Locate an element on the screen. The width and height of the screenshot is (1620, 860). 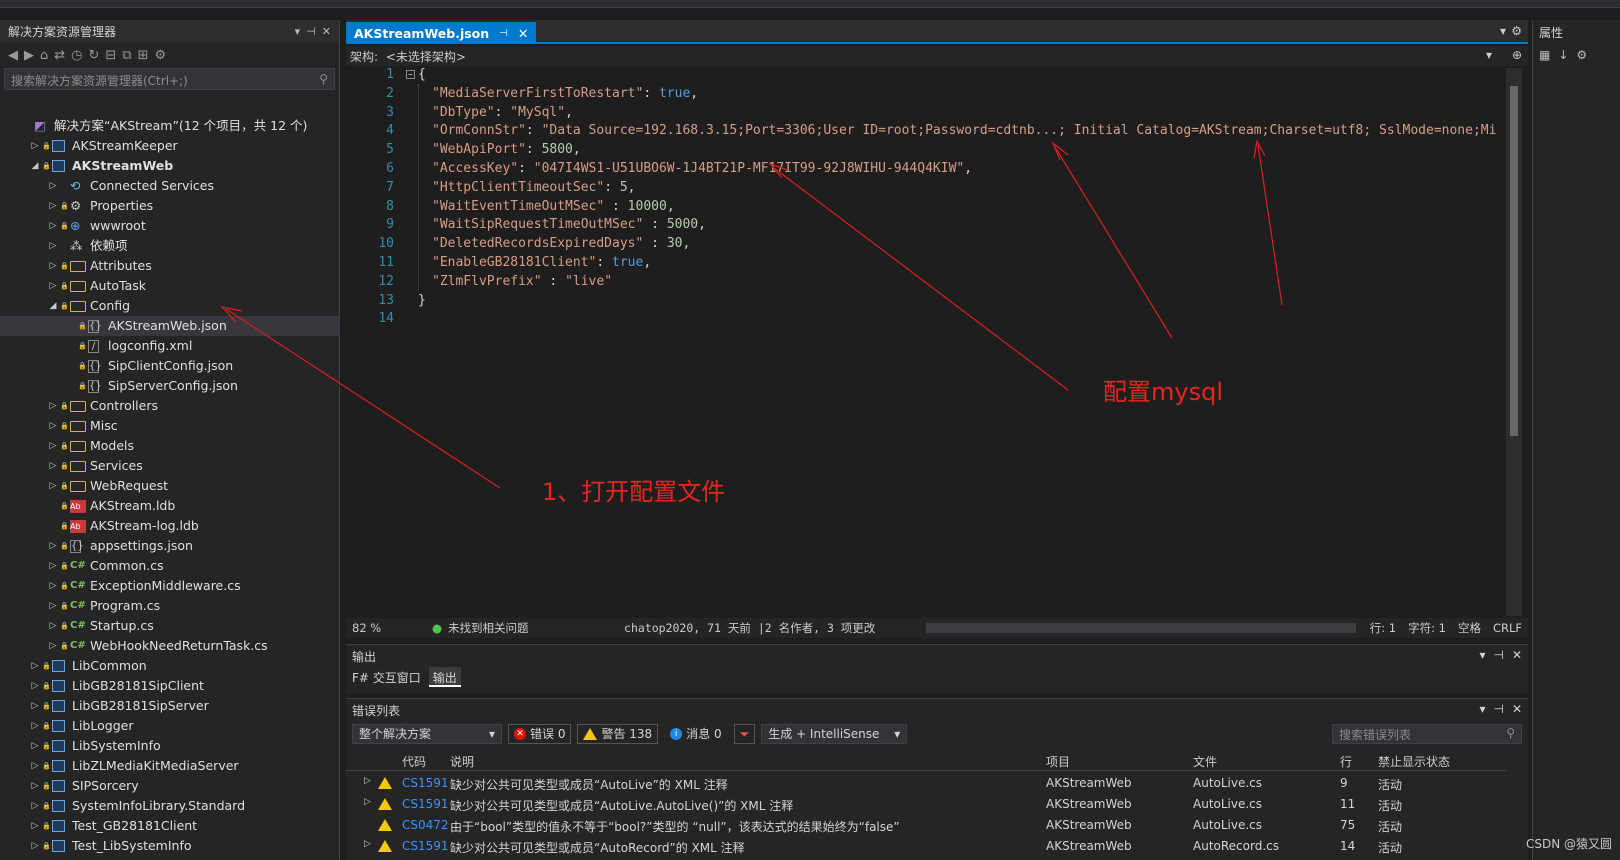
watermark: CSDN @猿又圆 is located at coordinates (1568, 844).